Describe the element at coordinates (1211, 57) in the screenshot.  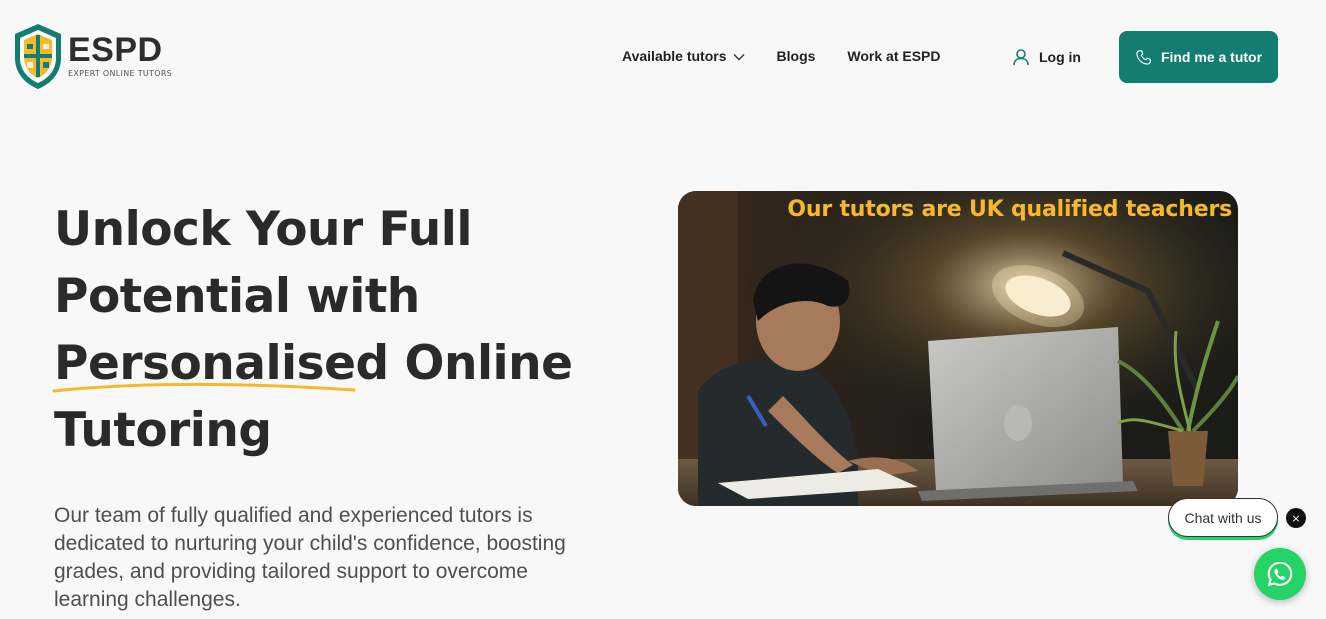
I see `find-tutor-label: Find me a tutor` at that location.